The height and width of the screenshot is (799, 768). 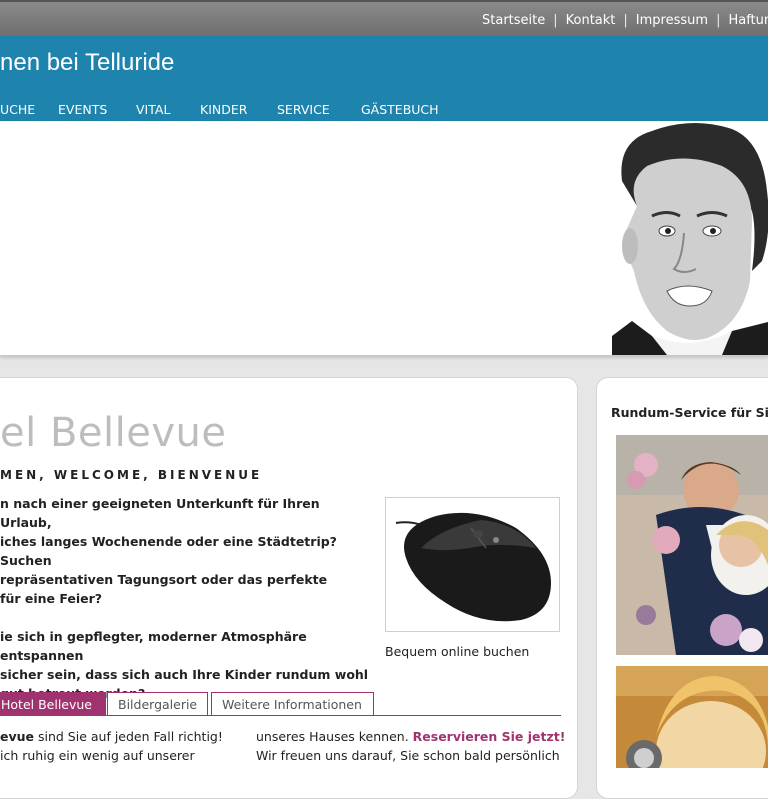 I want to click on hotel-name-bold: evue, so click(x=17, y=736).